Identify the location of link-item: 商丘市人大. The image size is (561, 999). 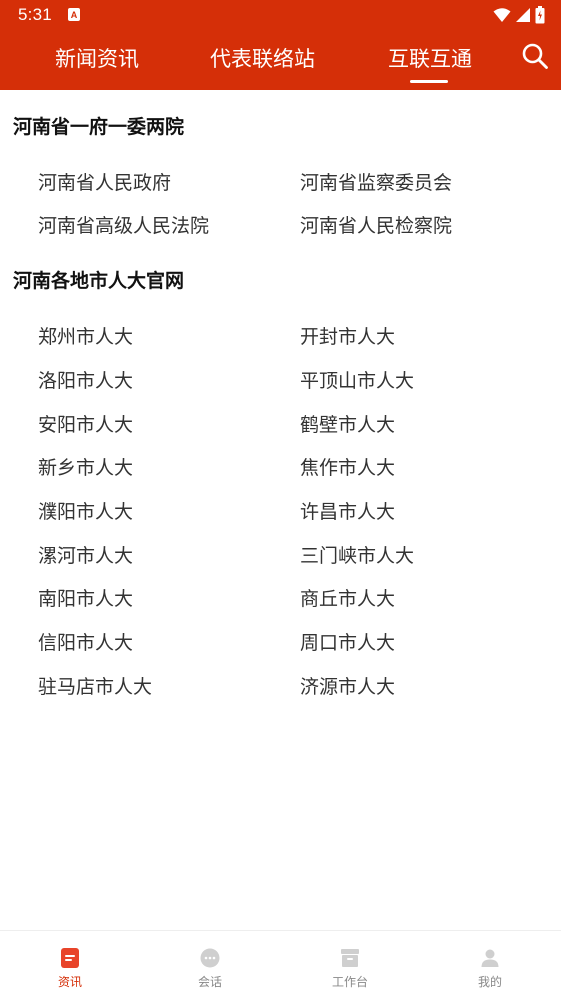
(347, 597).